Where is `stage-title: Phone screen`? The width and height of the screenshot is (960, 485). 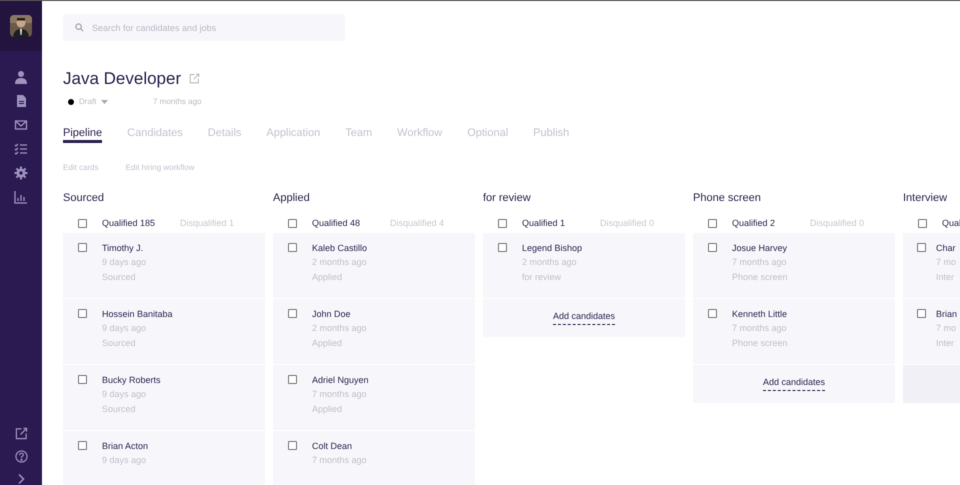
stage-title: Phone screen is located at coordinates (727, 197).